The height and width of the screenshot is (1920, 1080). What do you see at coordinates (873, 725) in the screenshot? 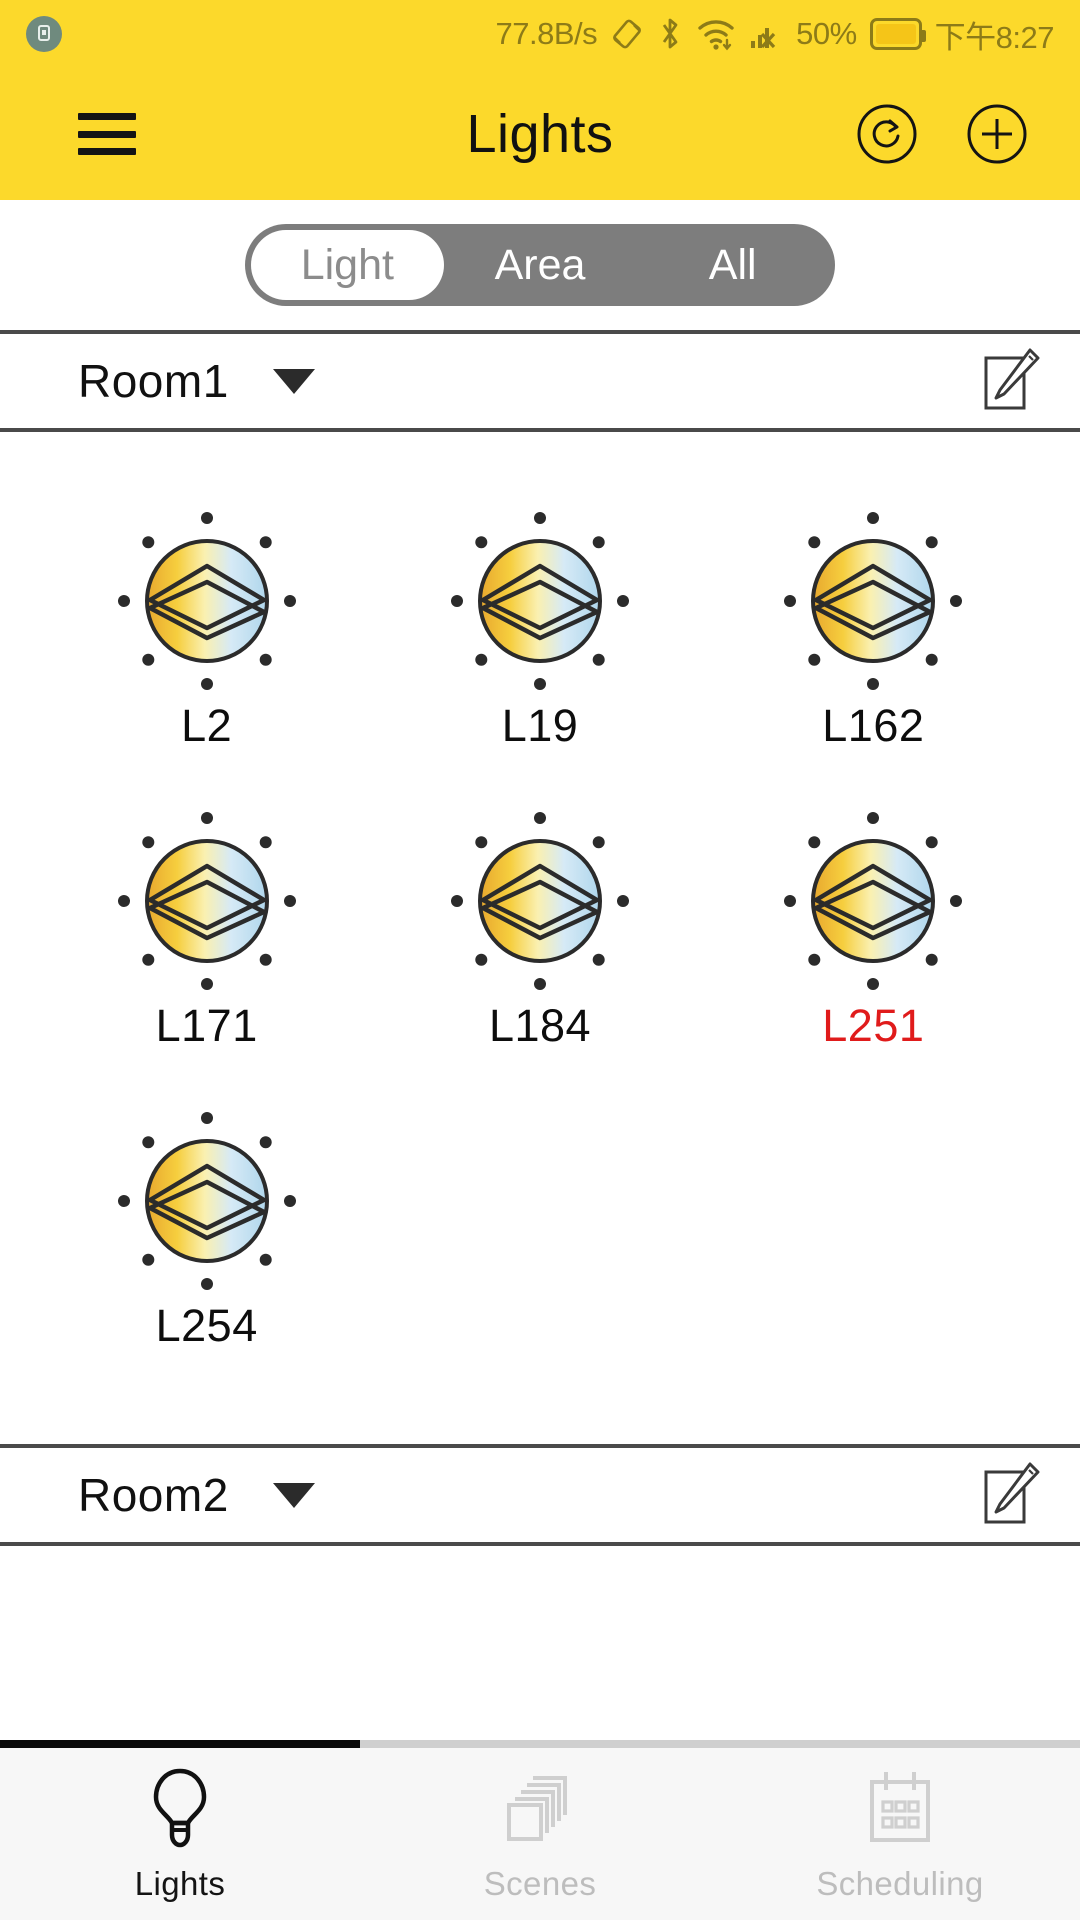
I see `light-label: L162` at bounding box center [873, 725].